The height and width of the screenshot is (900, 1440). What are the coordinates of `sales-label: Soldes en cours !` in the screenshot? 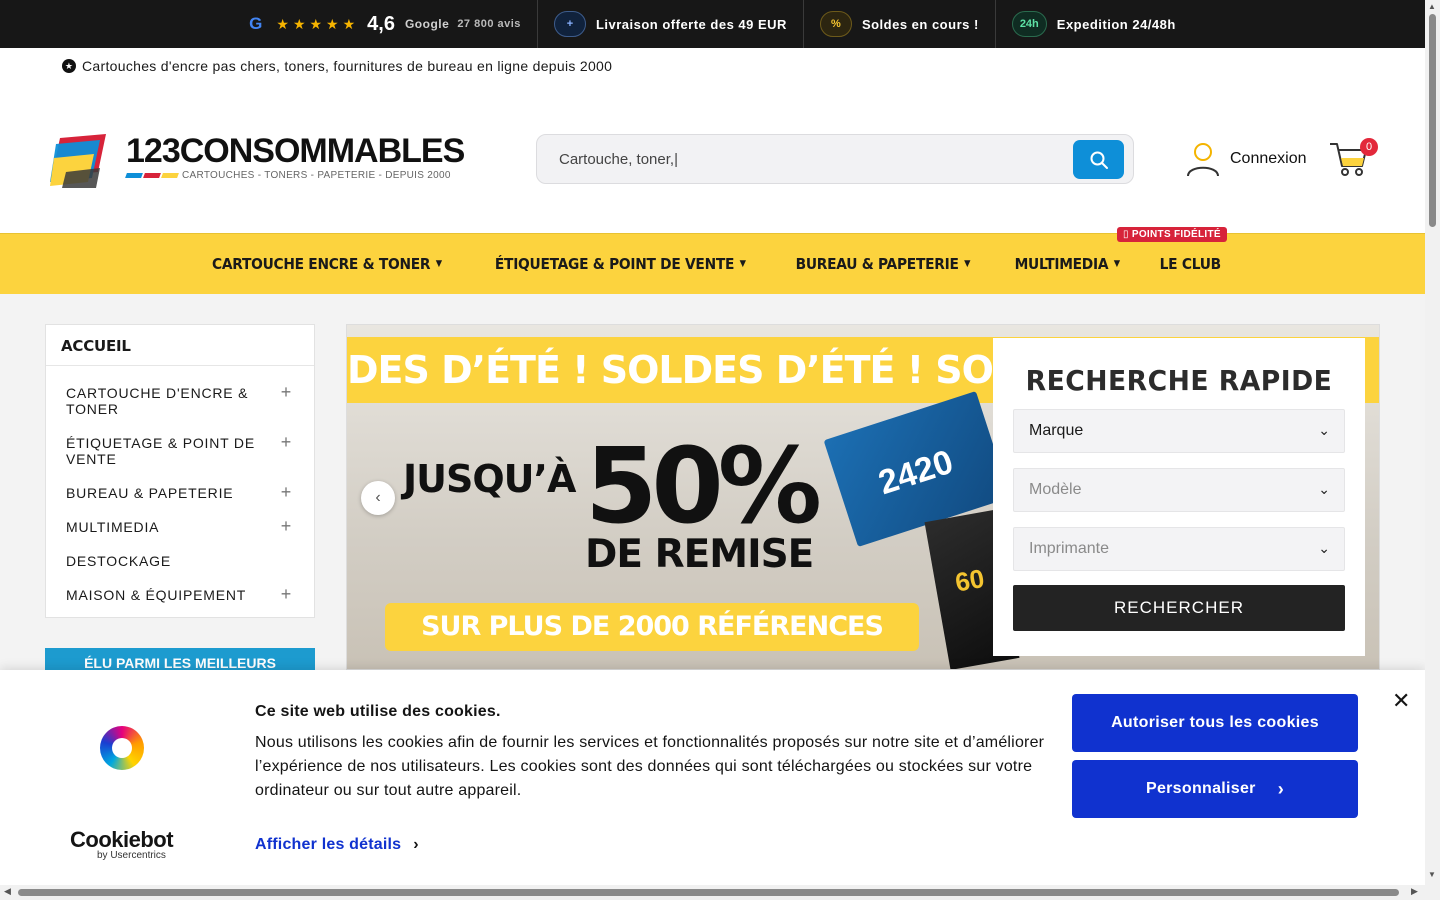 It's located at (920, 24).